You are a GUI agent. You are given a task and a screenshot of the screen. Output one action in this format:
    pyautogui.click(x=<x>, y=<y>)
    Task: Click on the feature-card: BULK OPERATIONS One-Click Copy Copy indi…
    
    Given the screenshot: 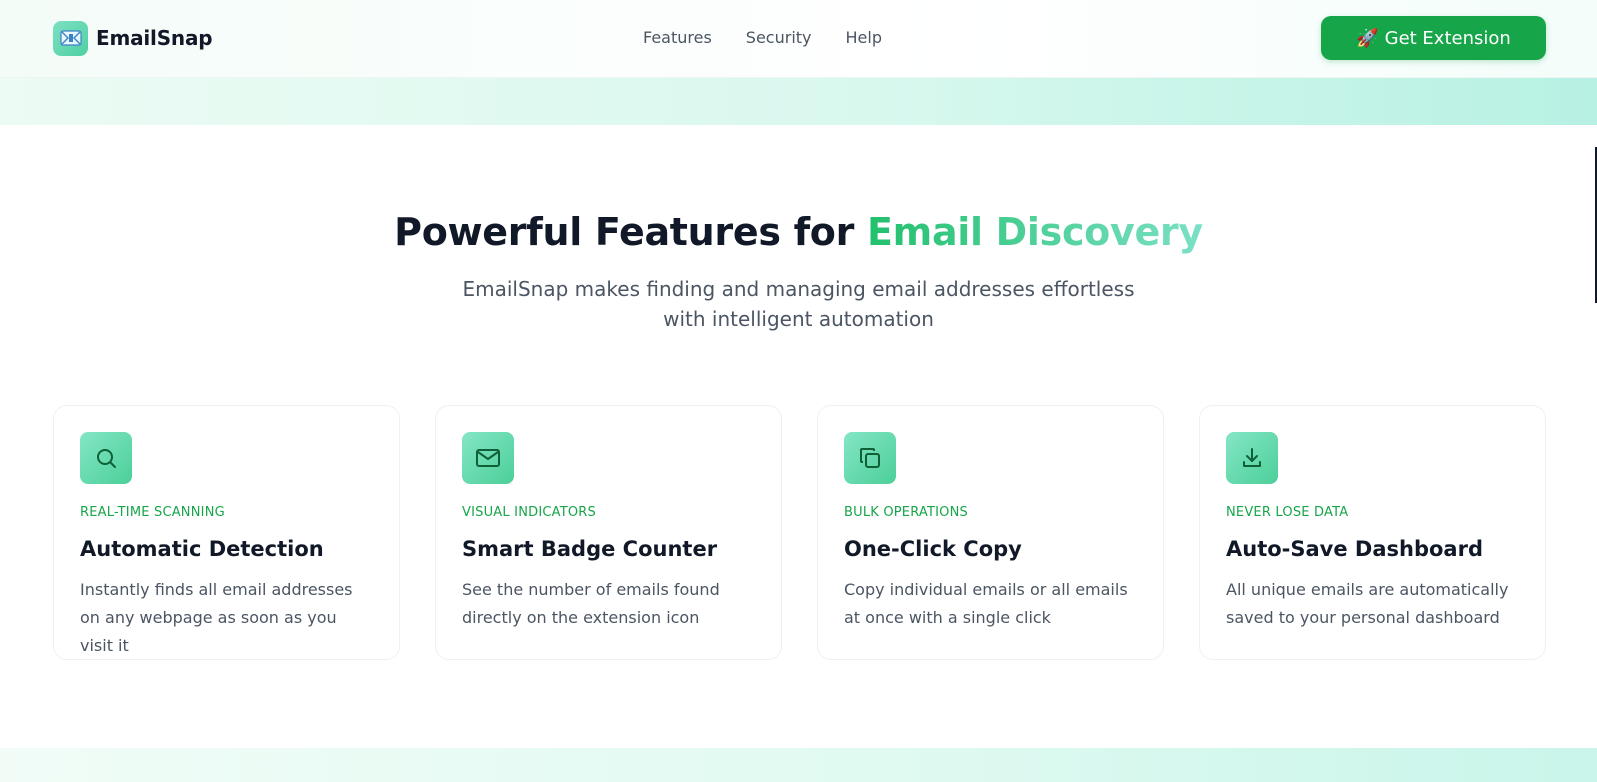 What is the action you would take?
    pyautogui.click(x=990, y=532)
    